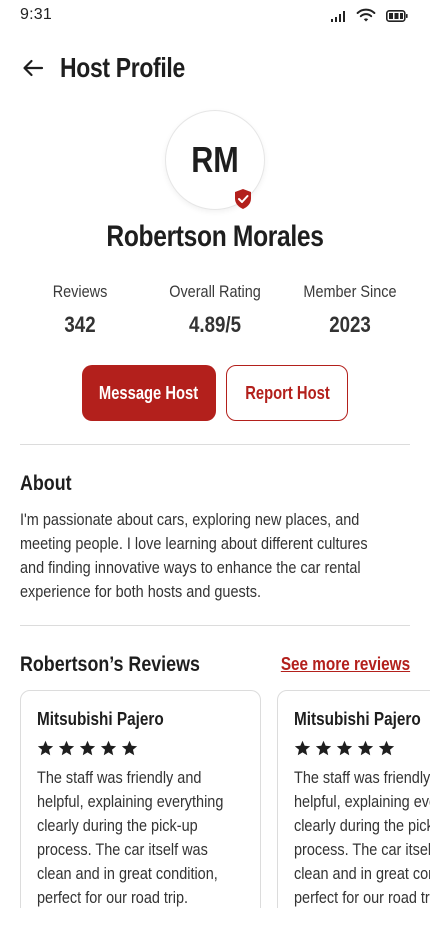 Image resolution: width=430 pixels, height=932 pixels. I want to click on stat-overall-rating: Overall Rating 4.89/5, so click(215, 310).